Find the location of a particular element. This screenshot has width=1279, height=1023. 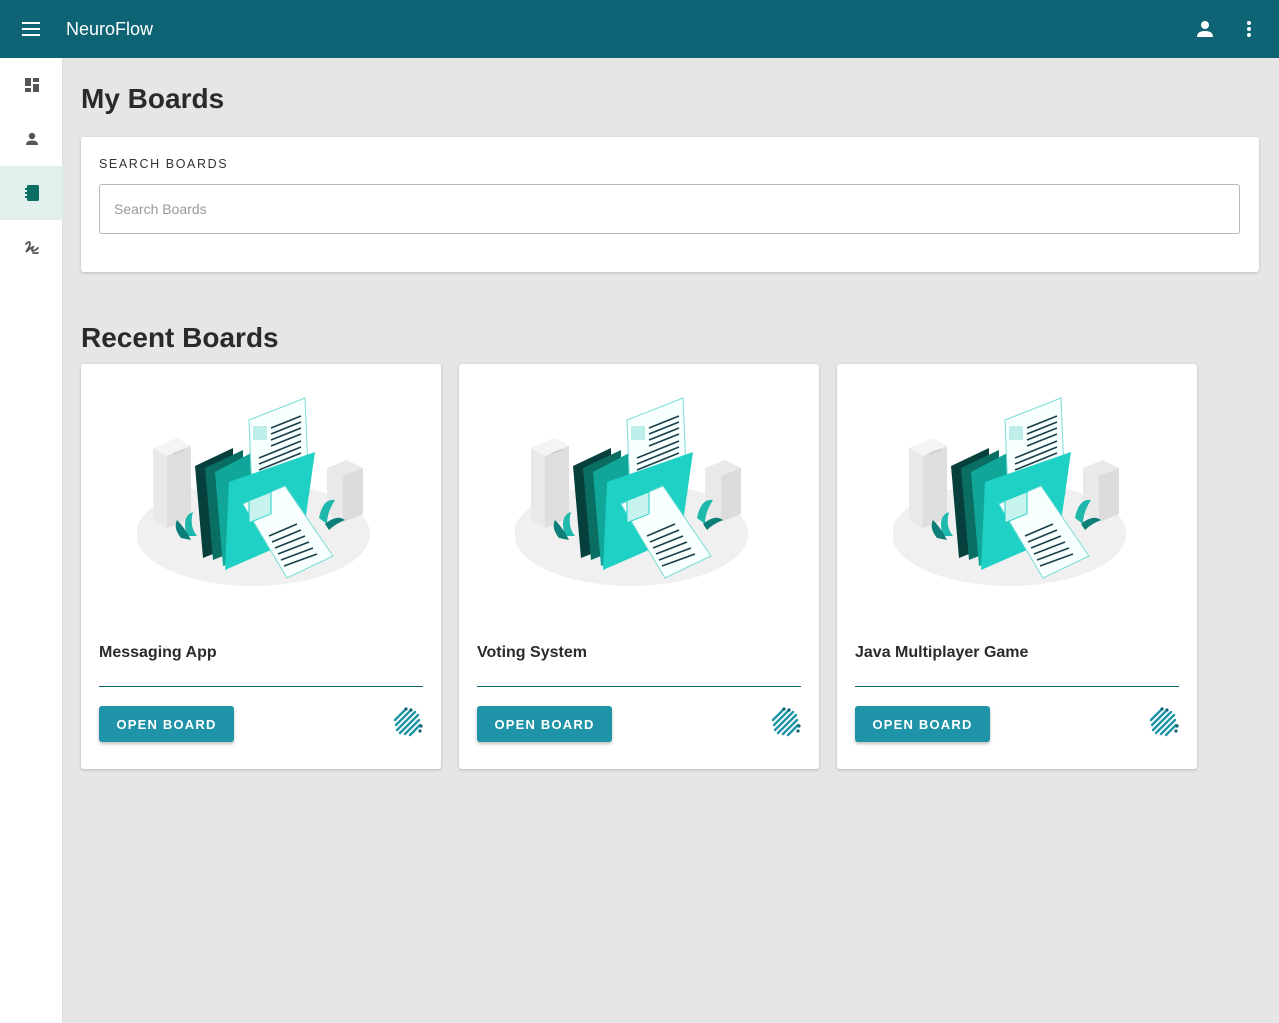

sidebar-item-sketch is located at coordinates (31, 247).